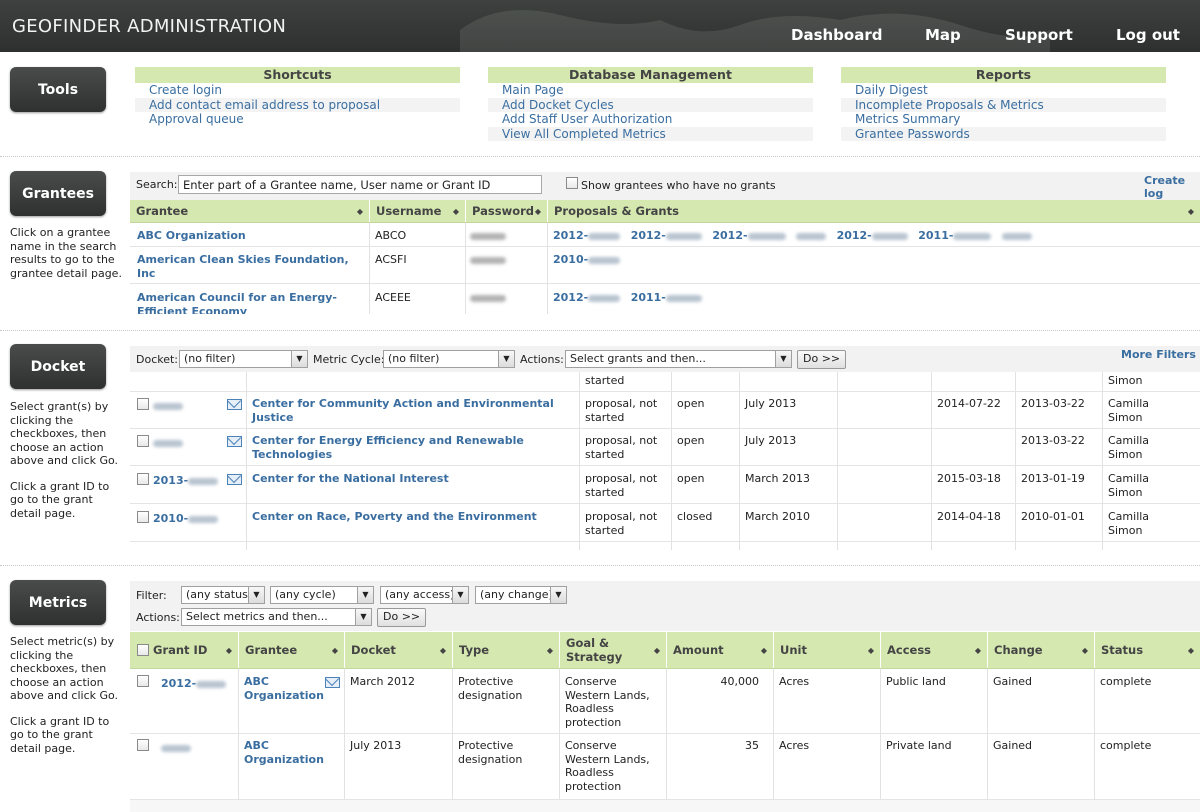 The image size is (1200, 812). What do you see at coordinates (933, 650) in the screenshot?
I see `col-access: Access ◆` at bounding box center [933, 650].